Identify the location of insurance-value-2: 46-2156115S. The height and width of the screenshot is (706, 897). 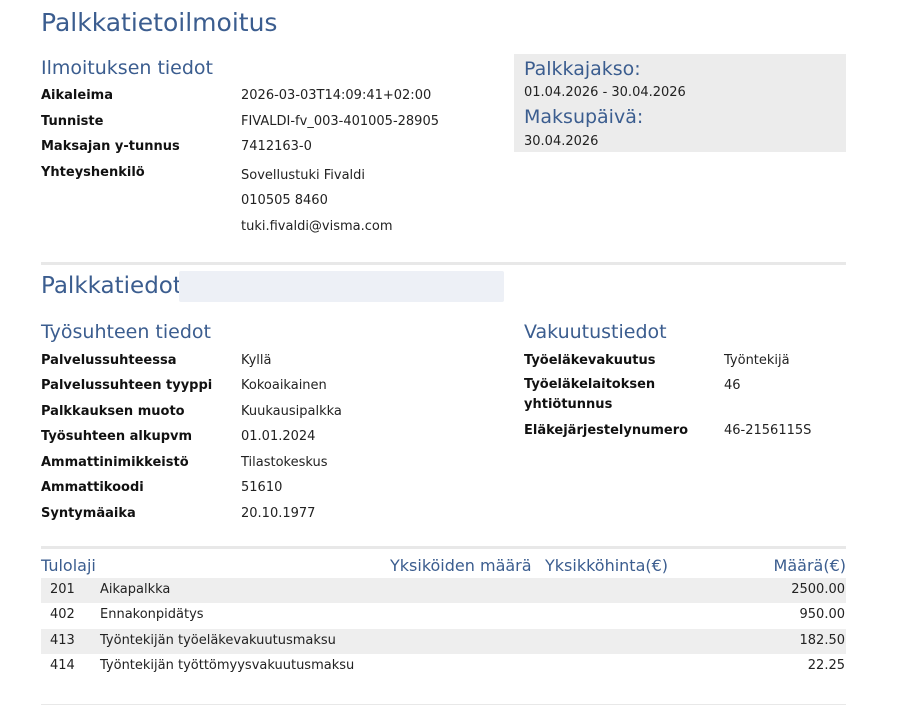
(768, 430).